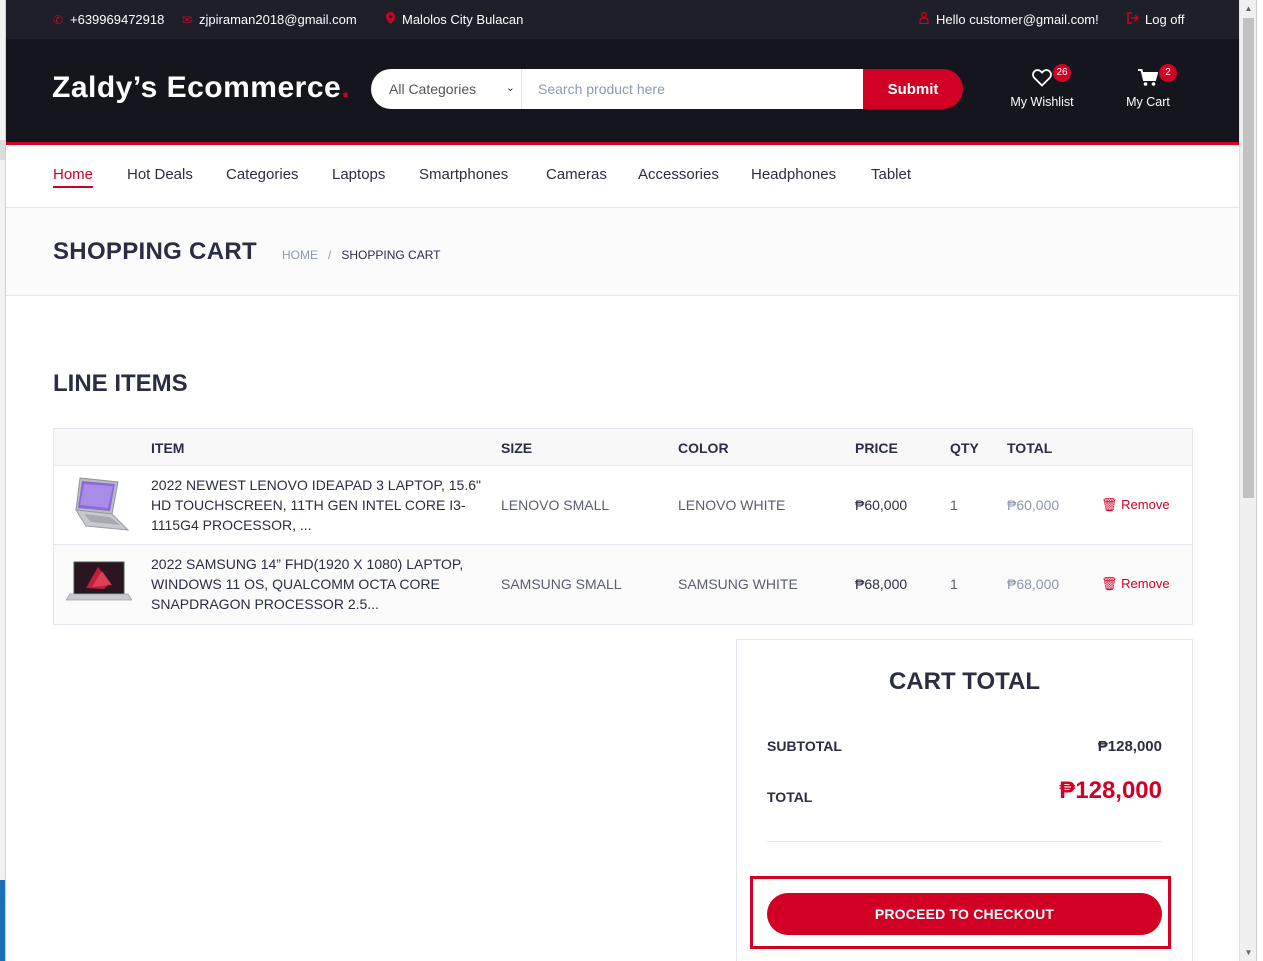 The width and height of the screenshot is (1263, 961). I want to click on sign-out-icon, so click(1133, 19).